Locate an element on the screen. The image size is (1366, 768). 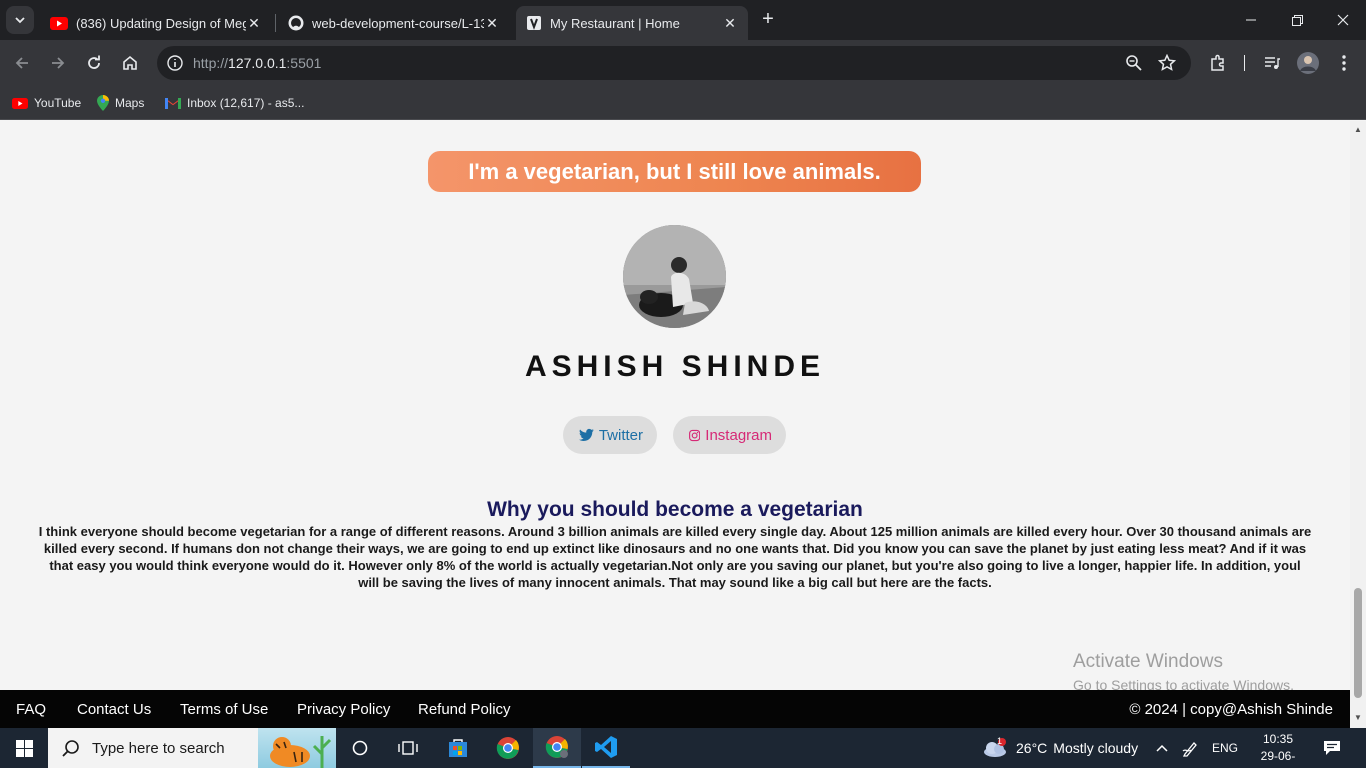
twitter-label: Twitter is located at coordinates (620, 435).